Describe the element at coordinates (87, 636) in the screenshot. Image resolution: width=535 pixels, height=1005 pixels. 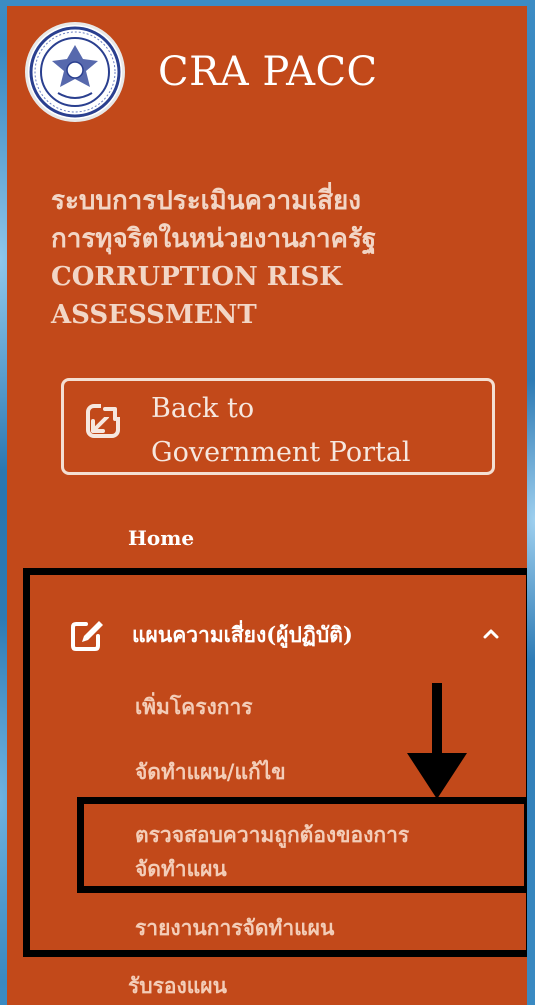
I see `edit-icon` at that location.